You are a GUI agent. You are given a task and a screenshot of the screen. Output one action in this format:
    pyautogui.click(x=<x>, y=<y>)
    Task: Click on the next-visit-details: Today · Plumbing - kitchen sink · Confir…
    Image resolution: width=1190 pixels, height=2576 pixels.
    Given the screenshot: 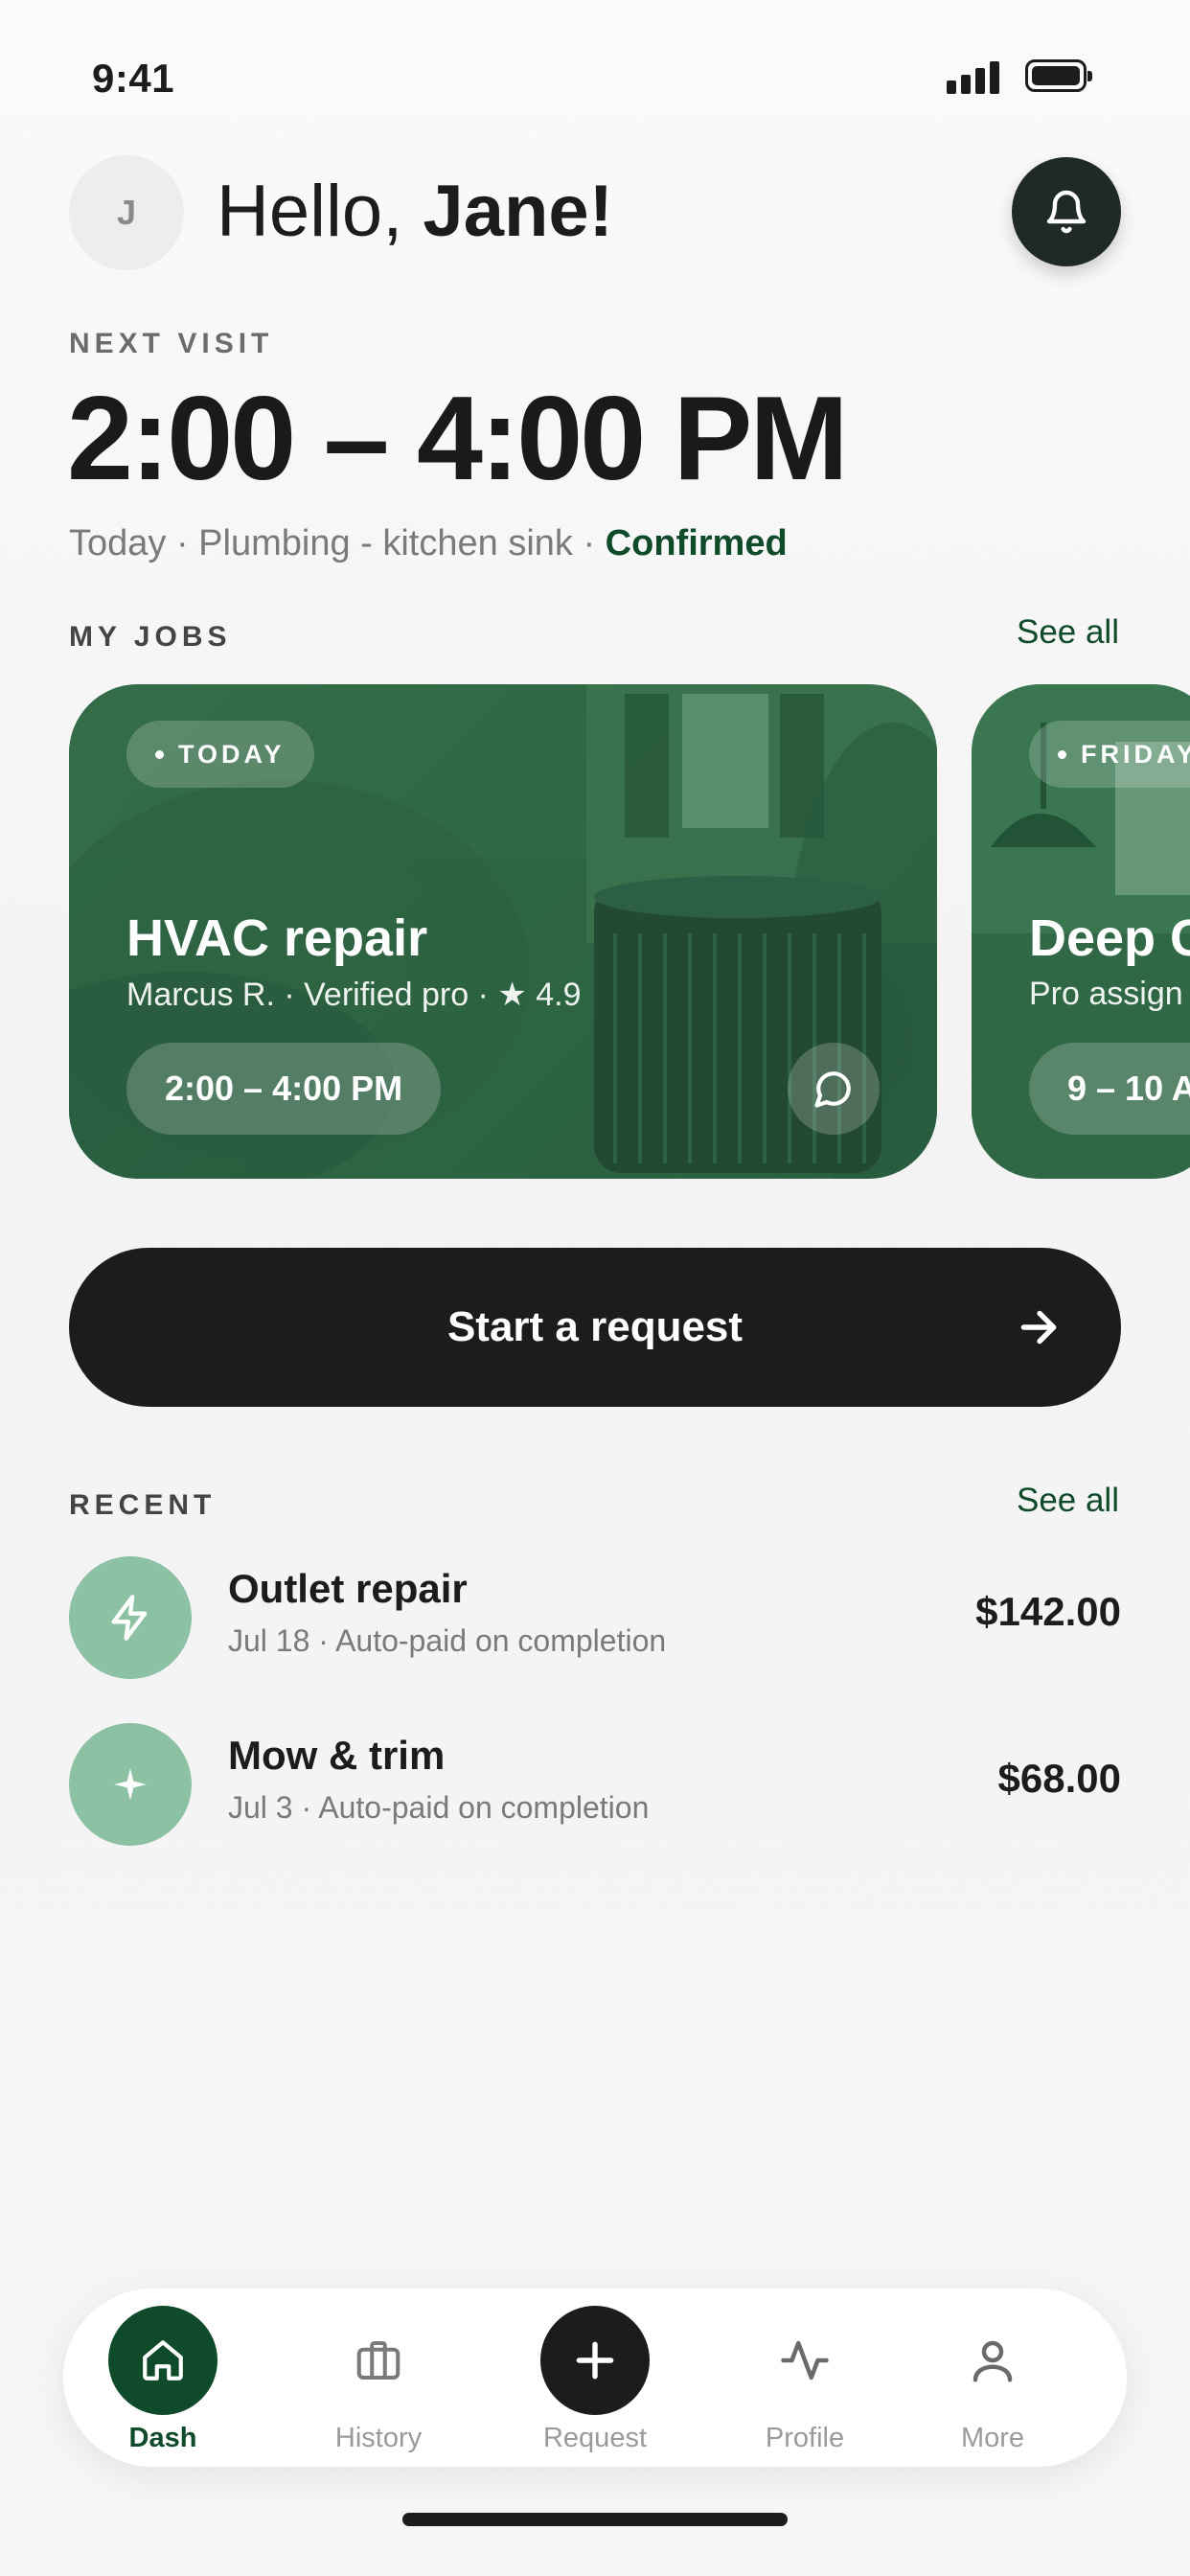 What is the action you would take?
    pyautogui.click(x=429, y=543)
    